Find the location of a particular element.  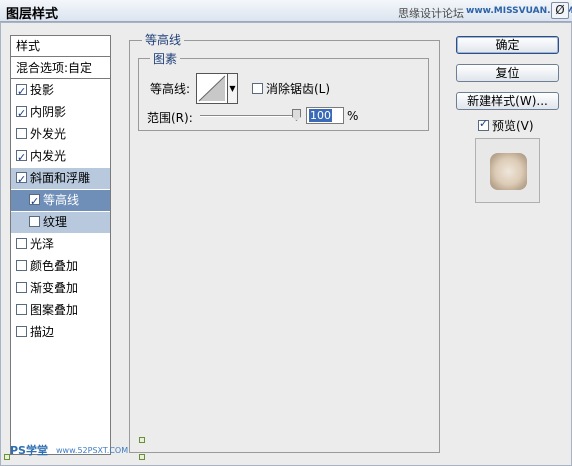

style-item-label: 描边 is located at coordinates (42, 332).